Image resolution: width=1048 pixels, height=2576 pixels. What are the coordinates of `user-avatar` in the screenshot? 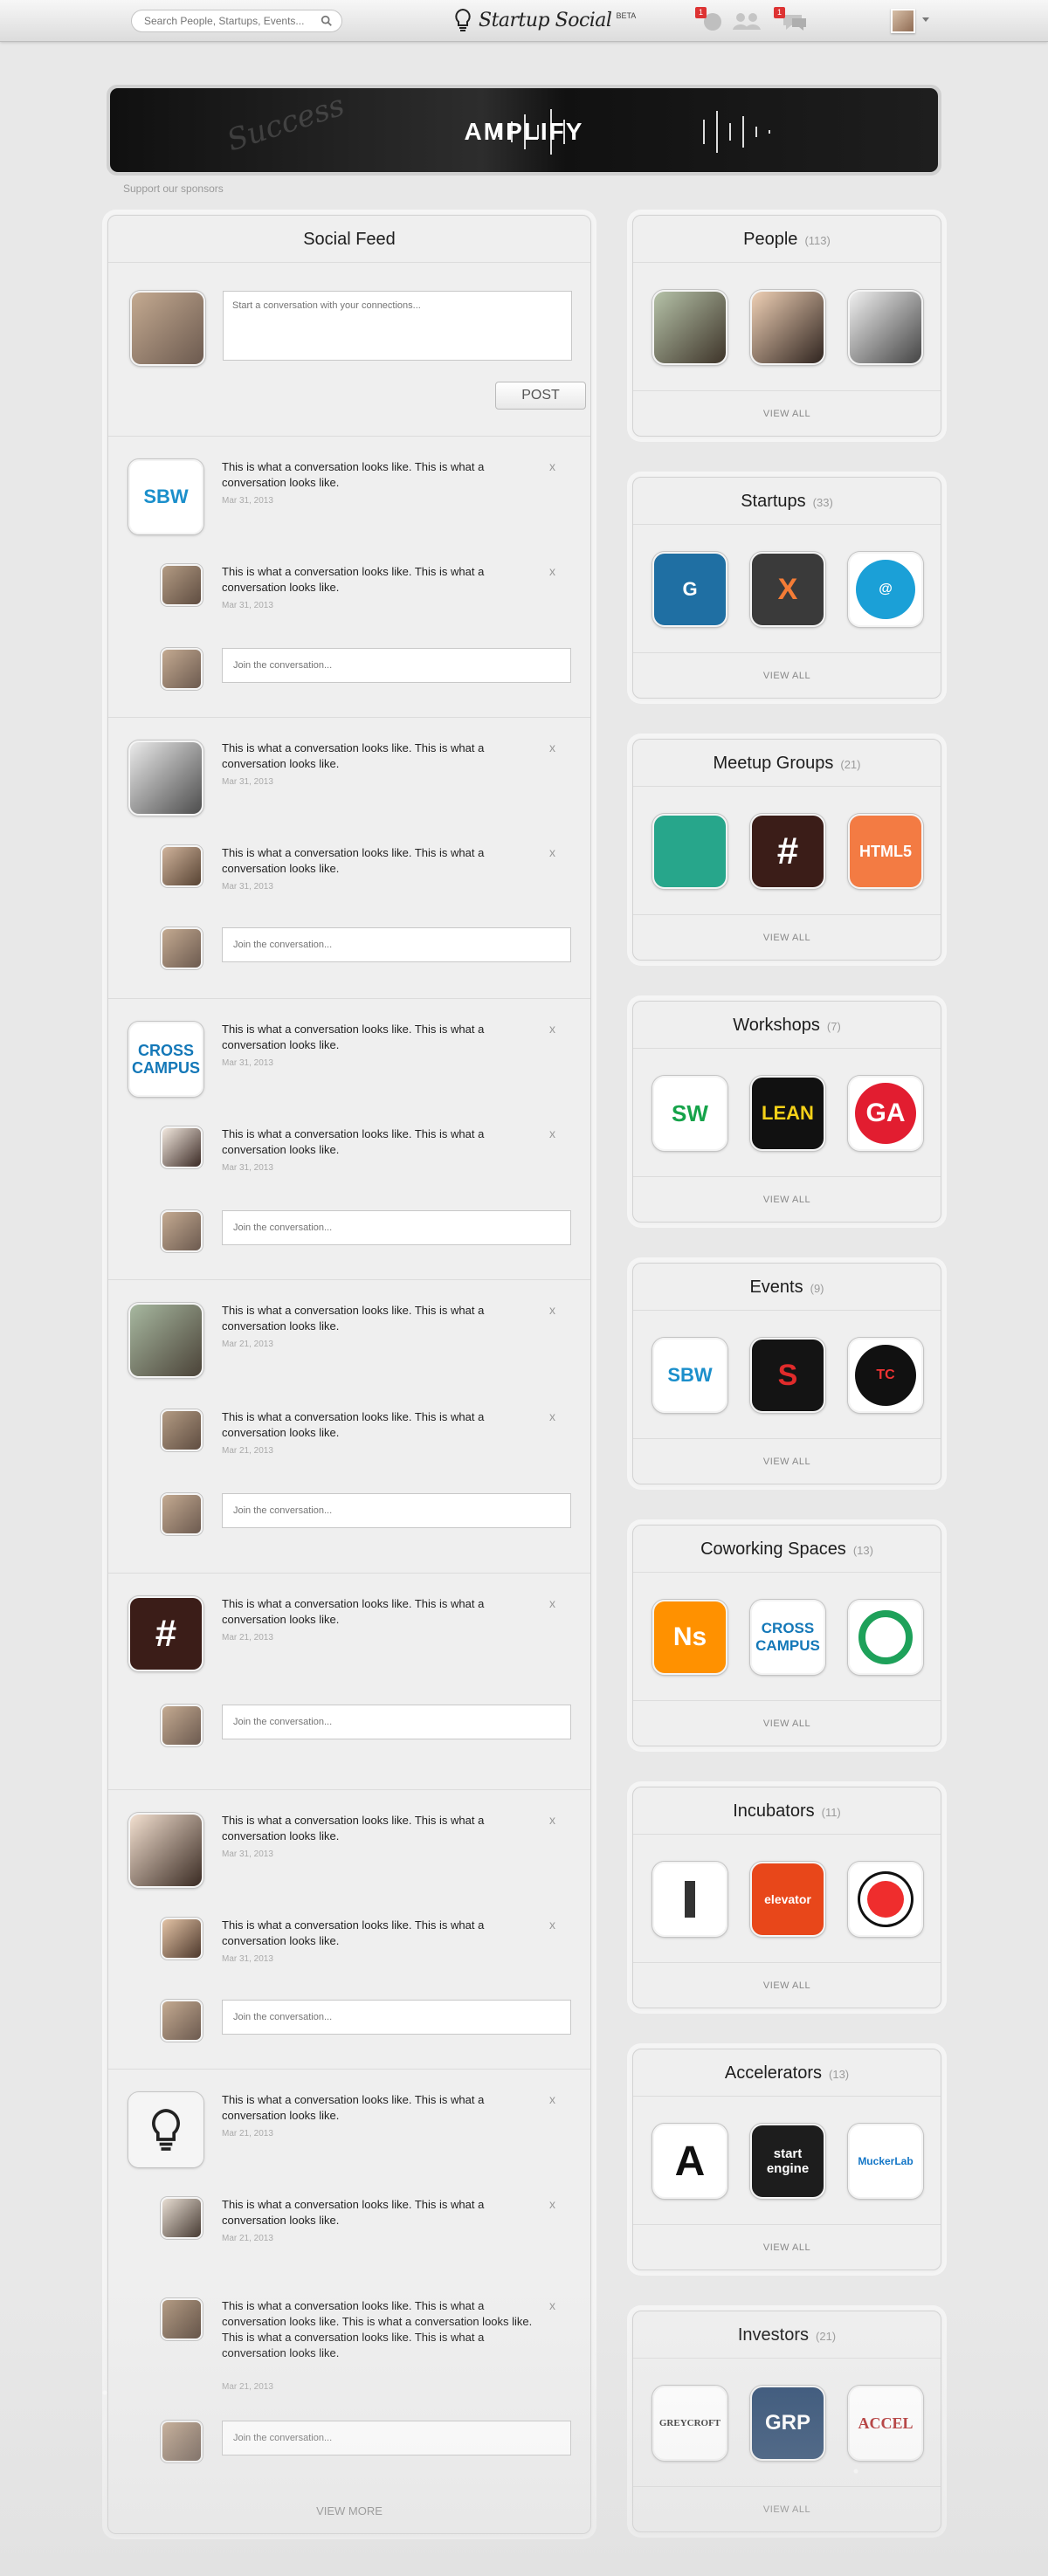 It's located at (903, 21).